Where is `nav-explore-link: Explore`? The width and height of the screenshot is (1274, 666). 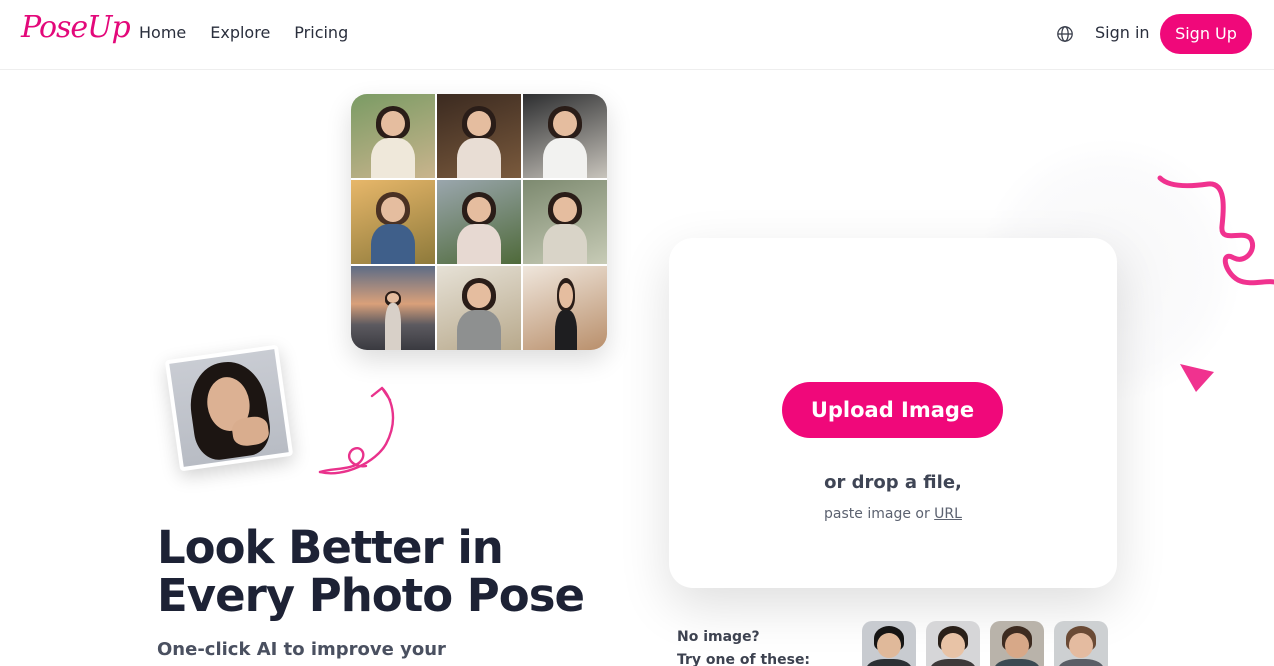 nav-explore-link: Explore is located at coordinates (240, 32).